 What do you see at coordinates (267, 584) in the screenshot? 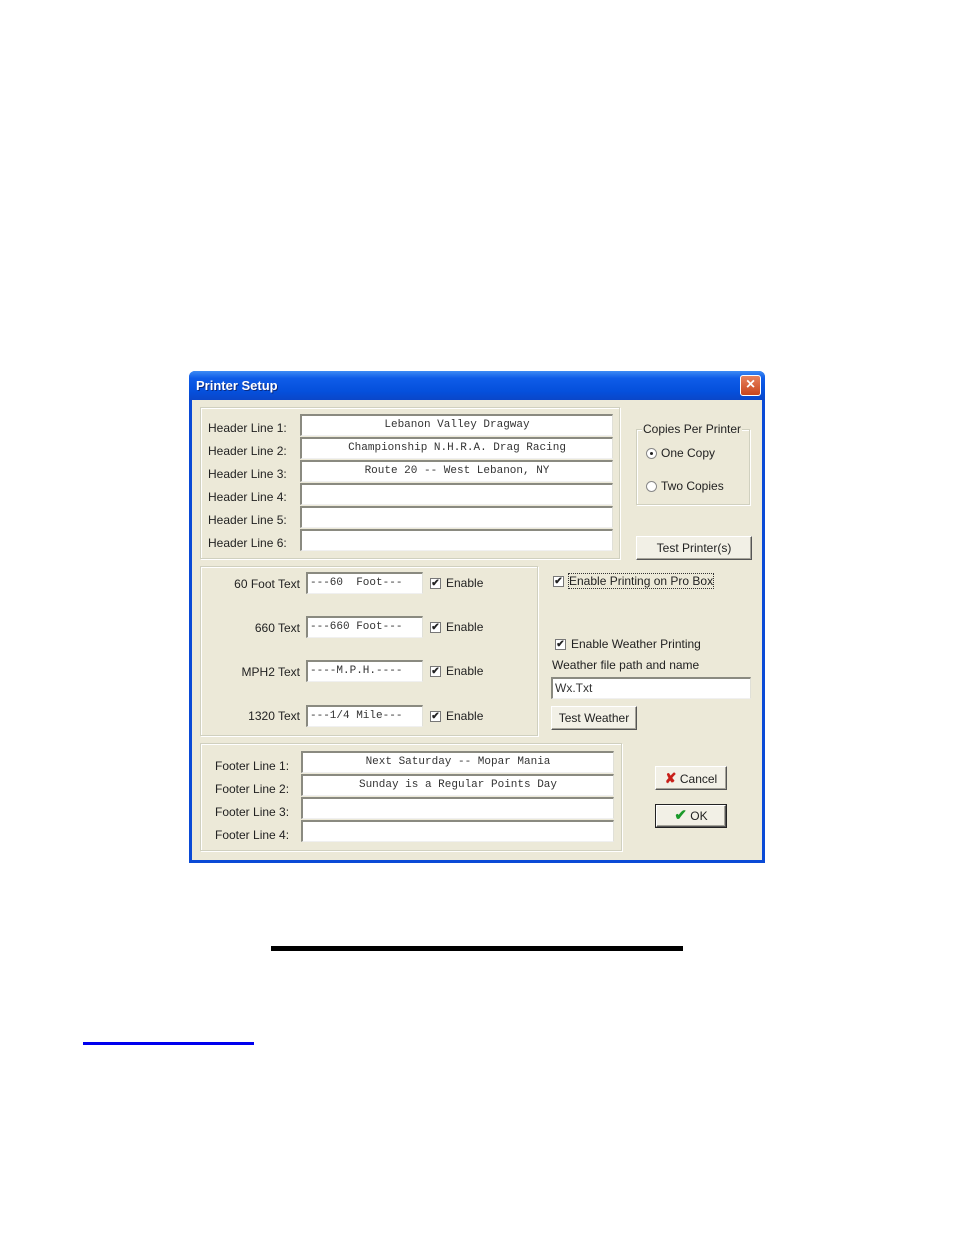
I see `60-foot-text-label: 60 Foot Text` at bounding box center [267, 584].